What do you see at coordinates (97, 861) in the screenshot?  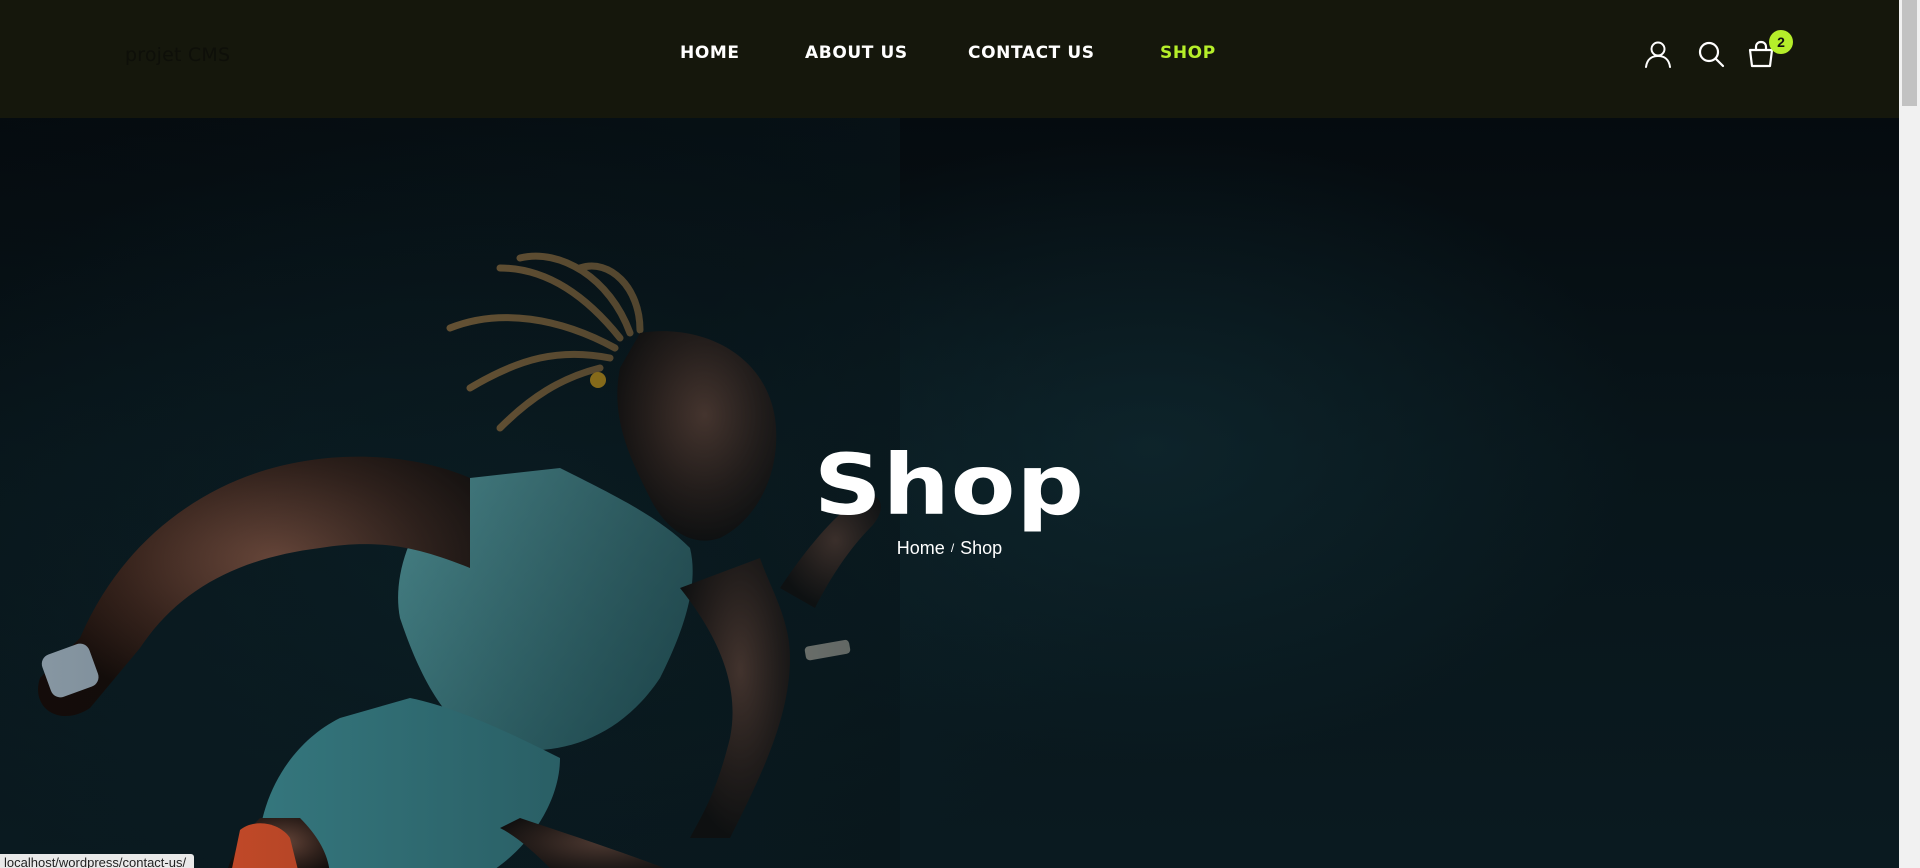 I see `browser-status-url: localhost/wordpress/contact-us/` at bounding box center [97, 861].